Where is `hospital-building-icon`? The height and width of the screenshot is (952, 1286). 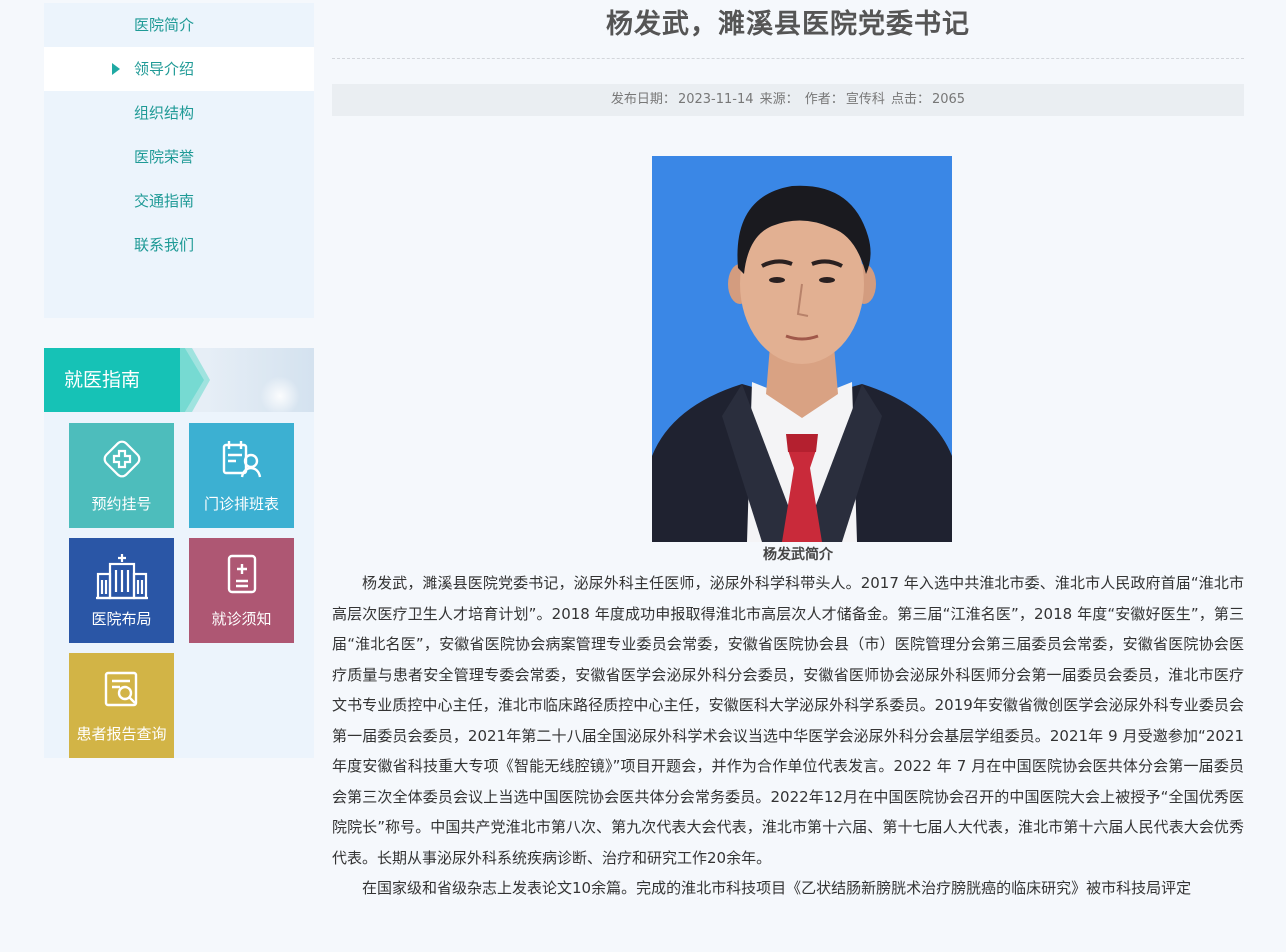
hospital-building-icon is located at coordinates (121, 576).